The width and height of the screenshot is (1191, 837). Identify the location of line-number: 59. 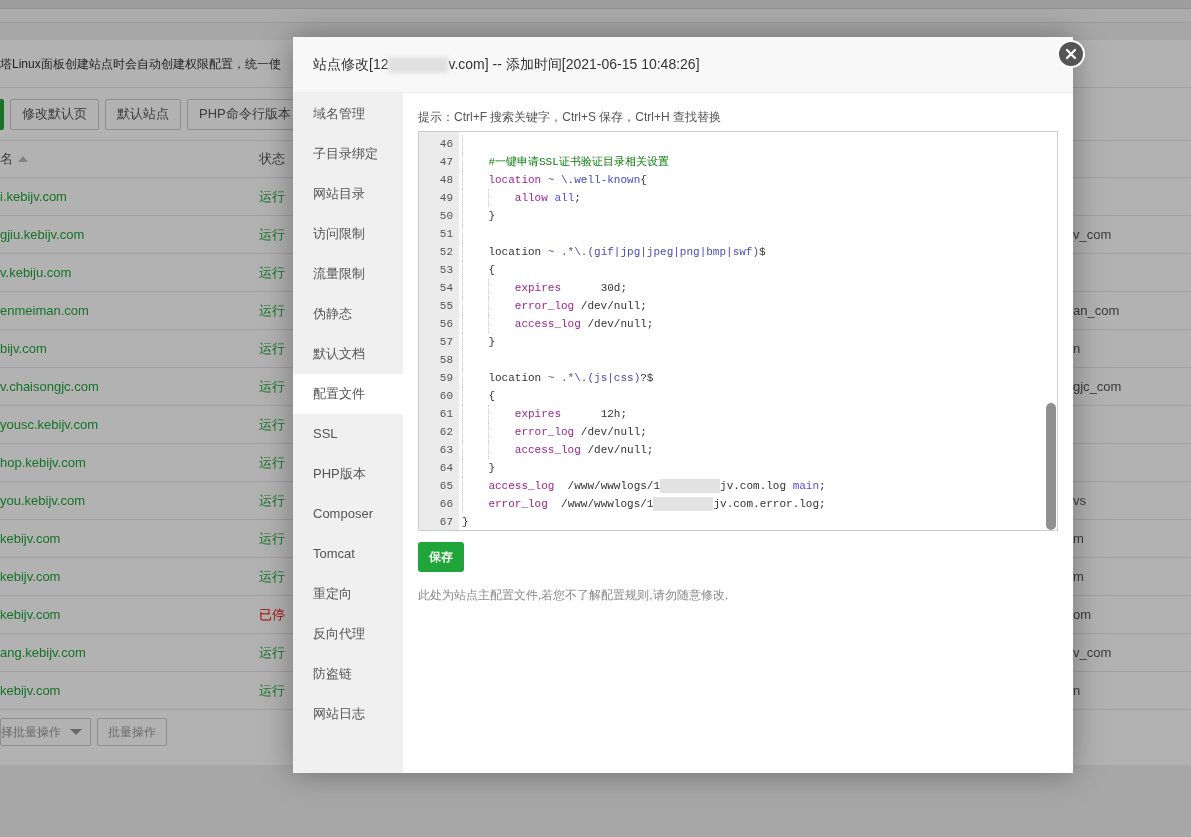
(446, 378).